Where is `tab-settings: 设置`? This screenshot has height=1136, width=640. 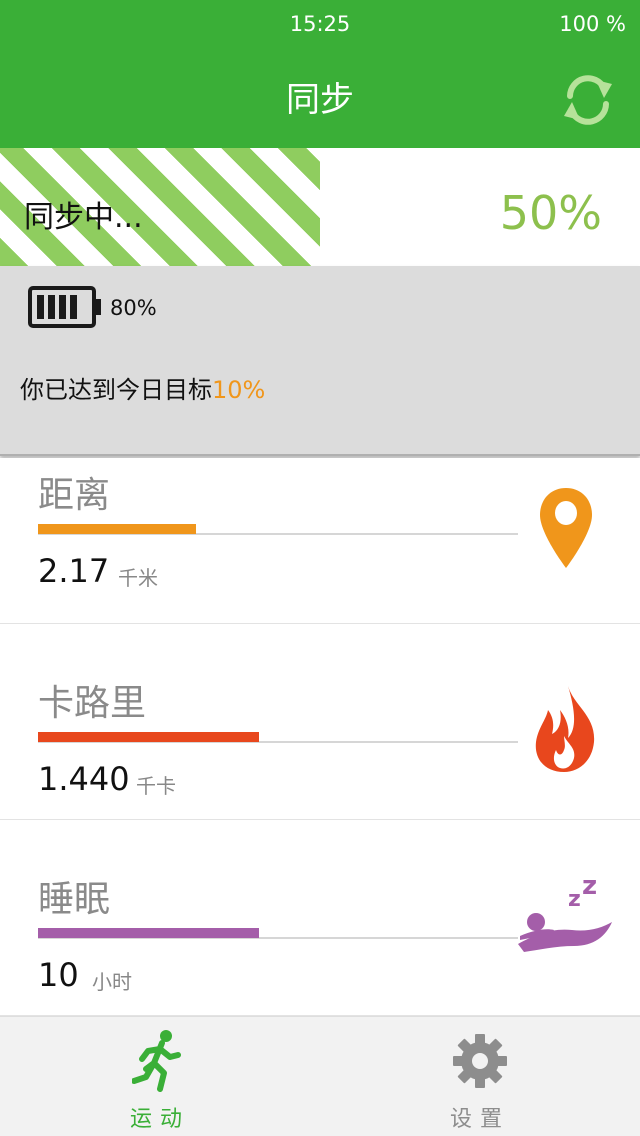 tab-settings: 设置 is located at coordinates (480, 1076).